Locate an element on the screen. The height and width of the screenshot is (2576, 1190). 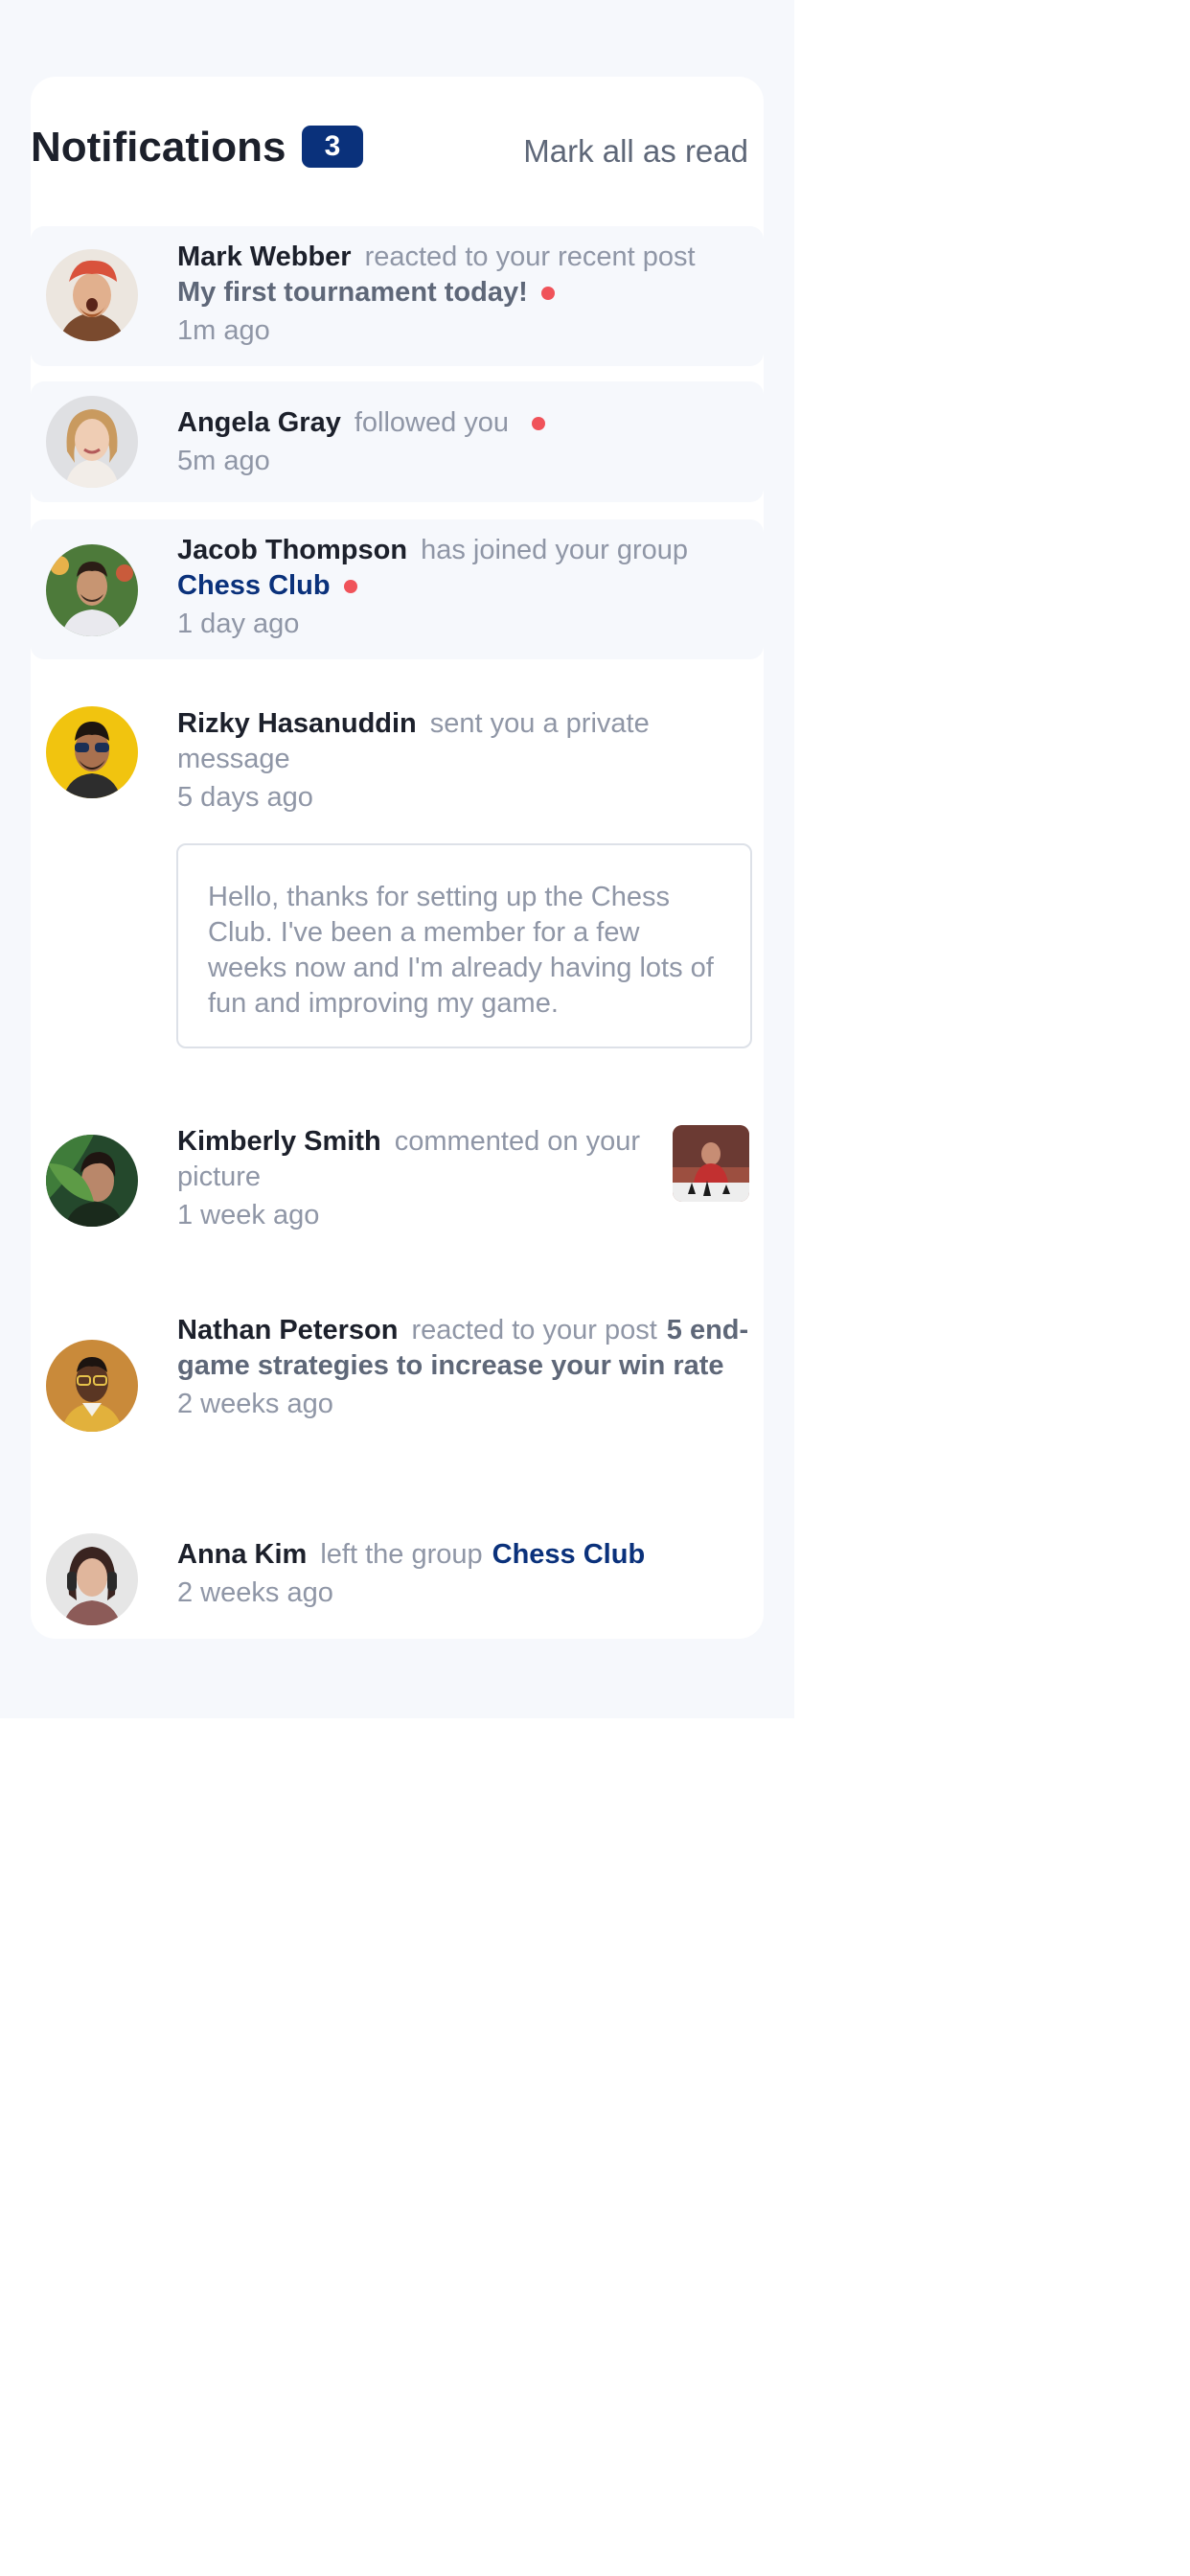
notification-action: has joined your group is located at coordinates (555, 550).